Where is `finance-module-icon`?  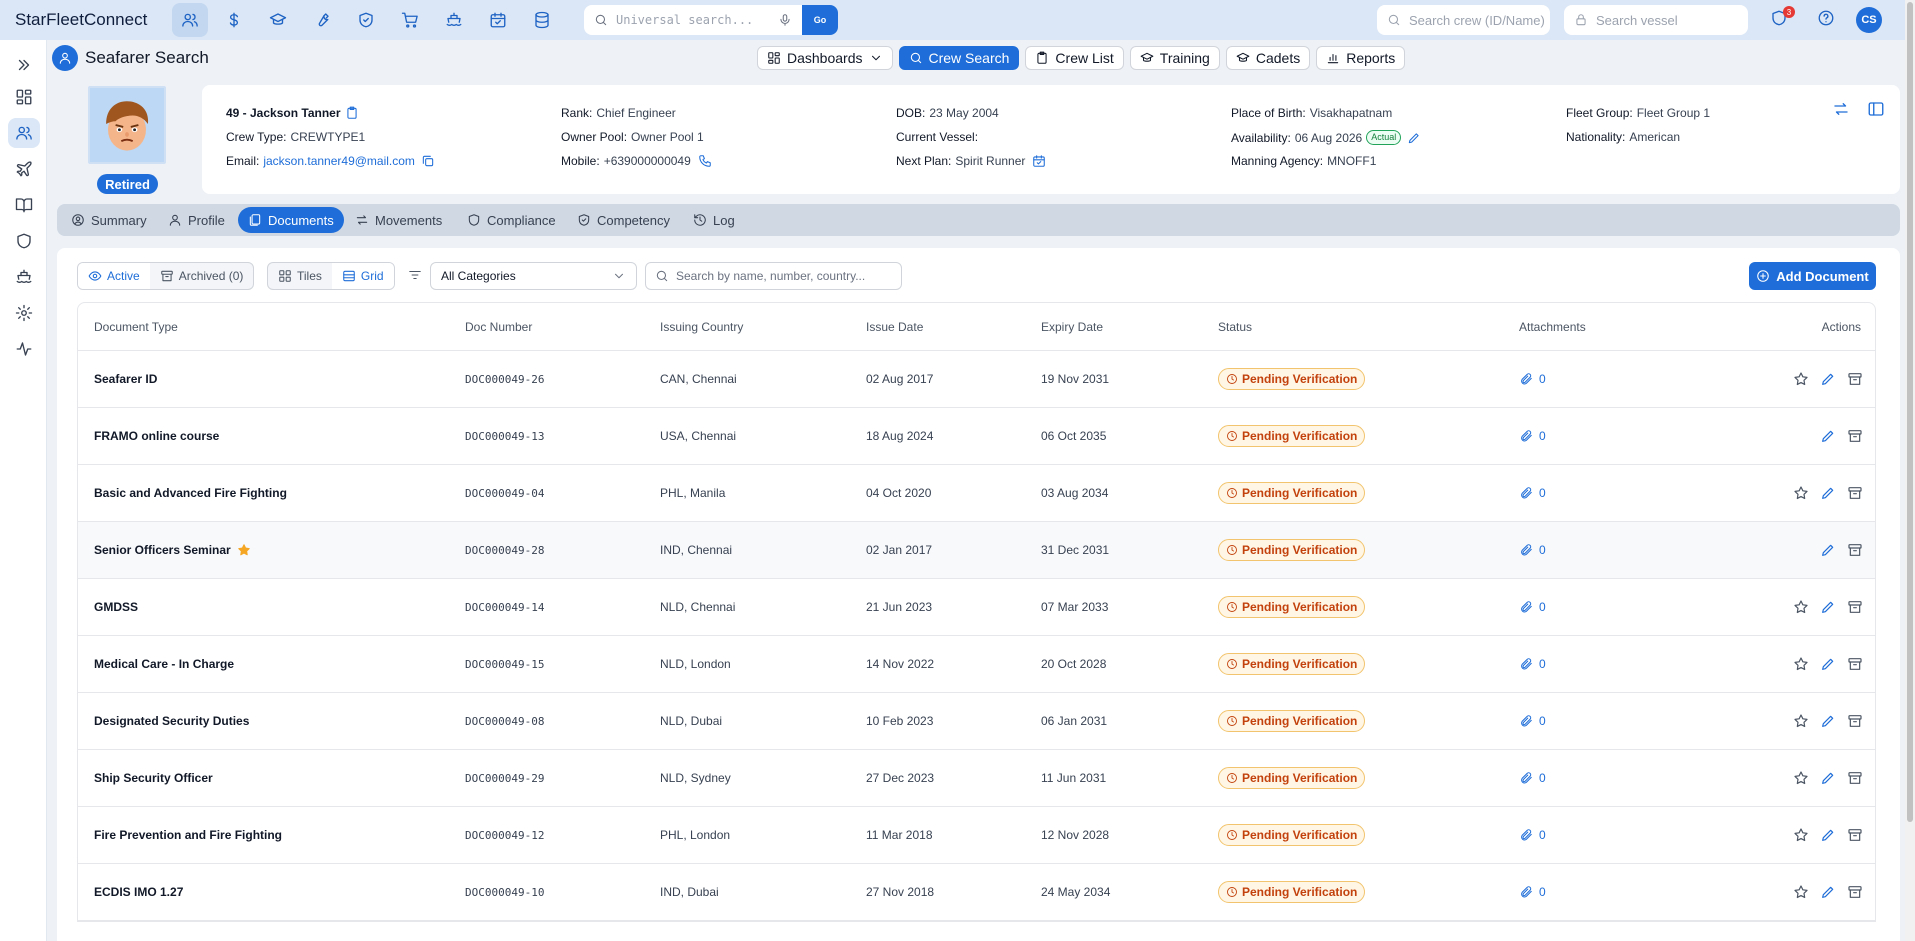
finance-module-icon is located at coordinates (234, 20).